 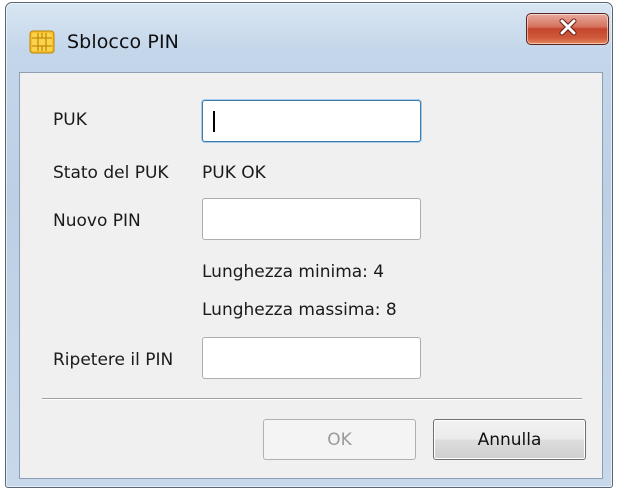 I want to click on max-length-hint: Lunghezza massima: 8, so click(x=299, y=310).